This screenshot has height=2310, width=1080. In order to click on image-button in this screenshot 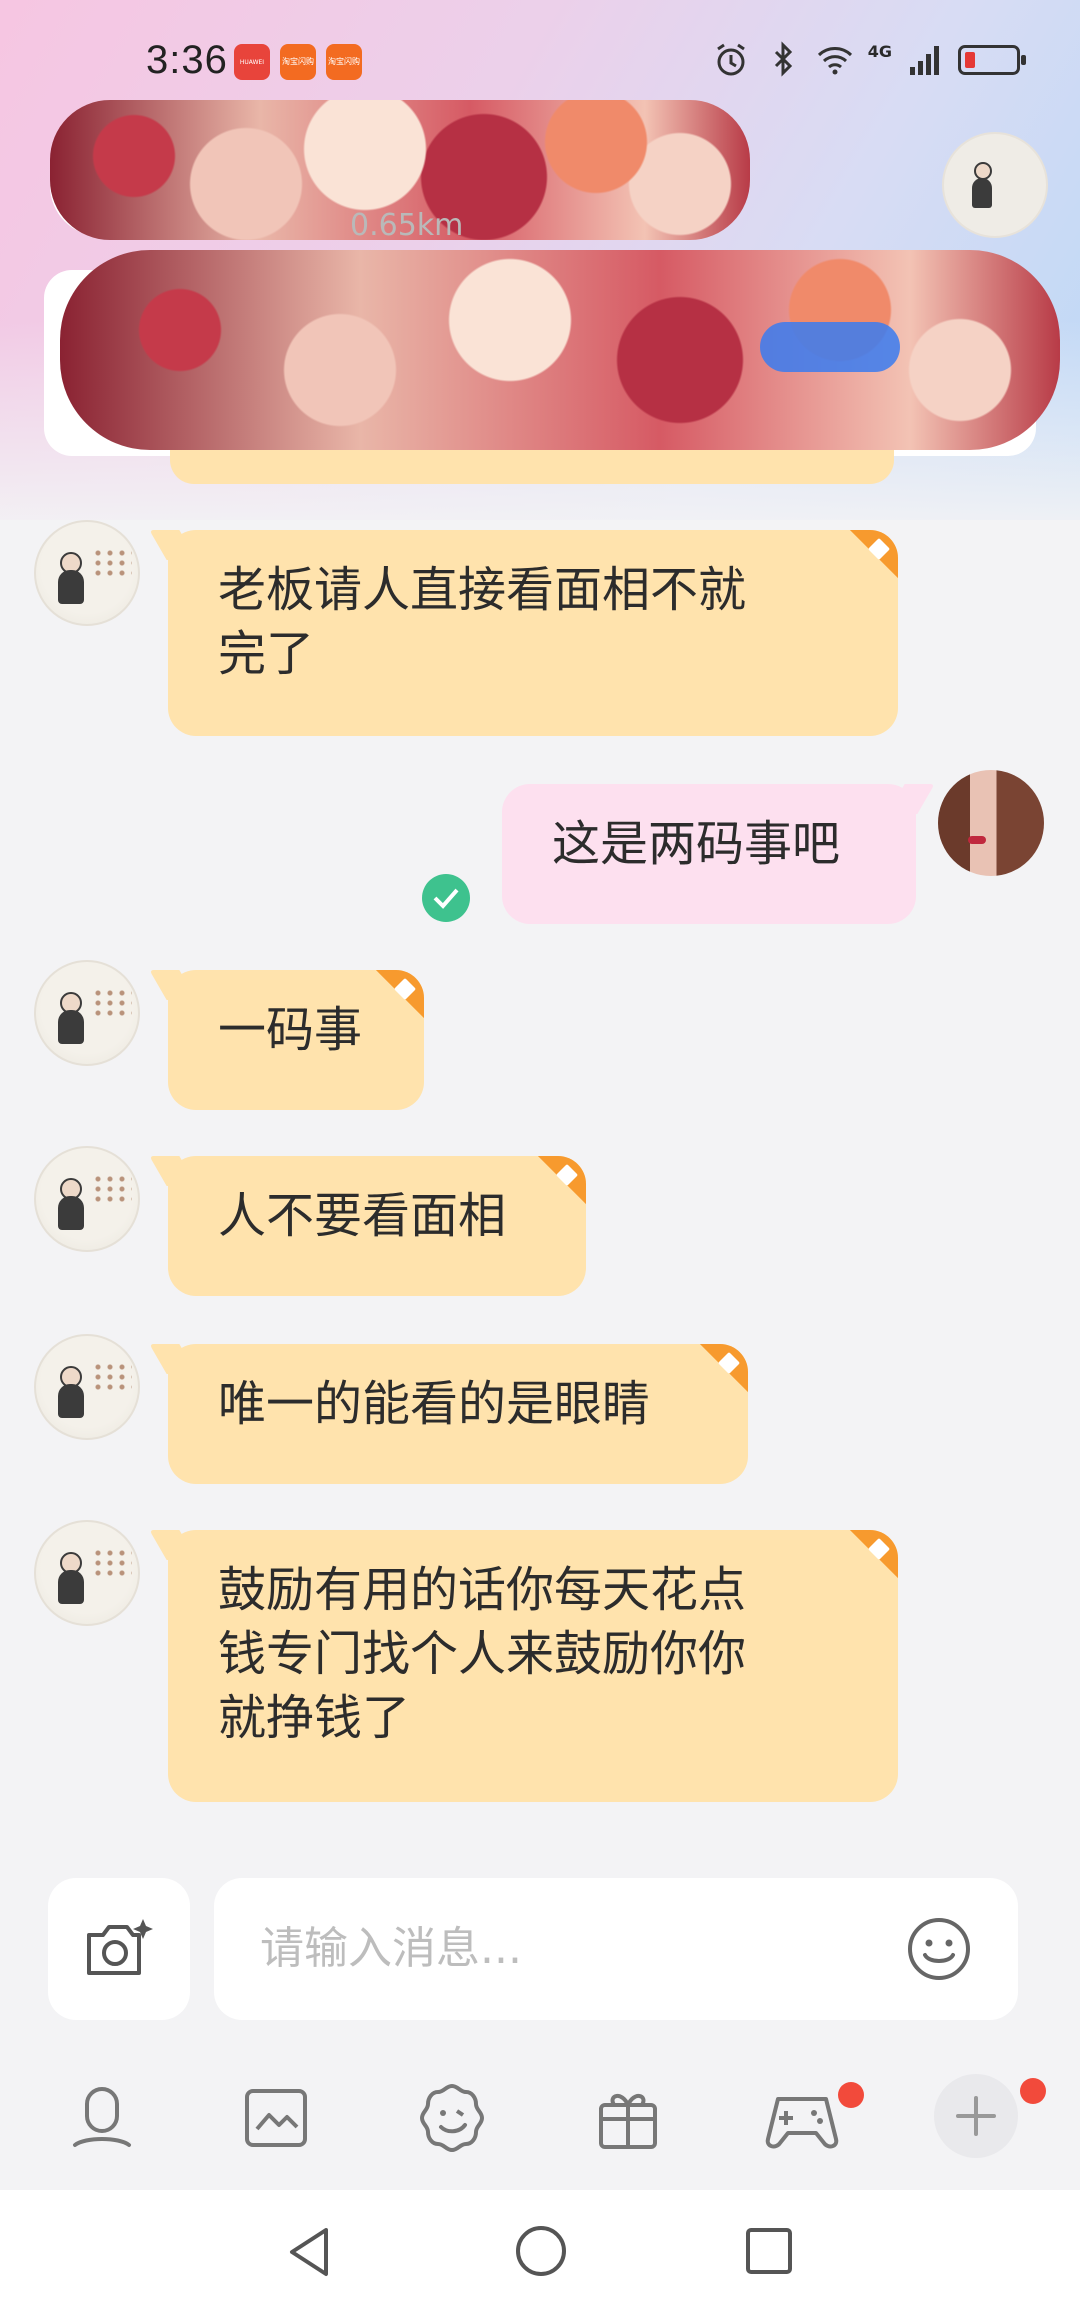, I will do `click(276, 2118)`.